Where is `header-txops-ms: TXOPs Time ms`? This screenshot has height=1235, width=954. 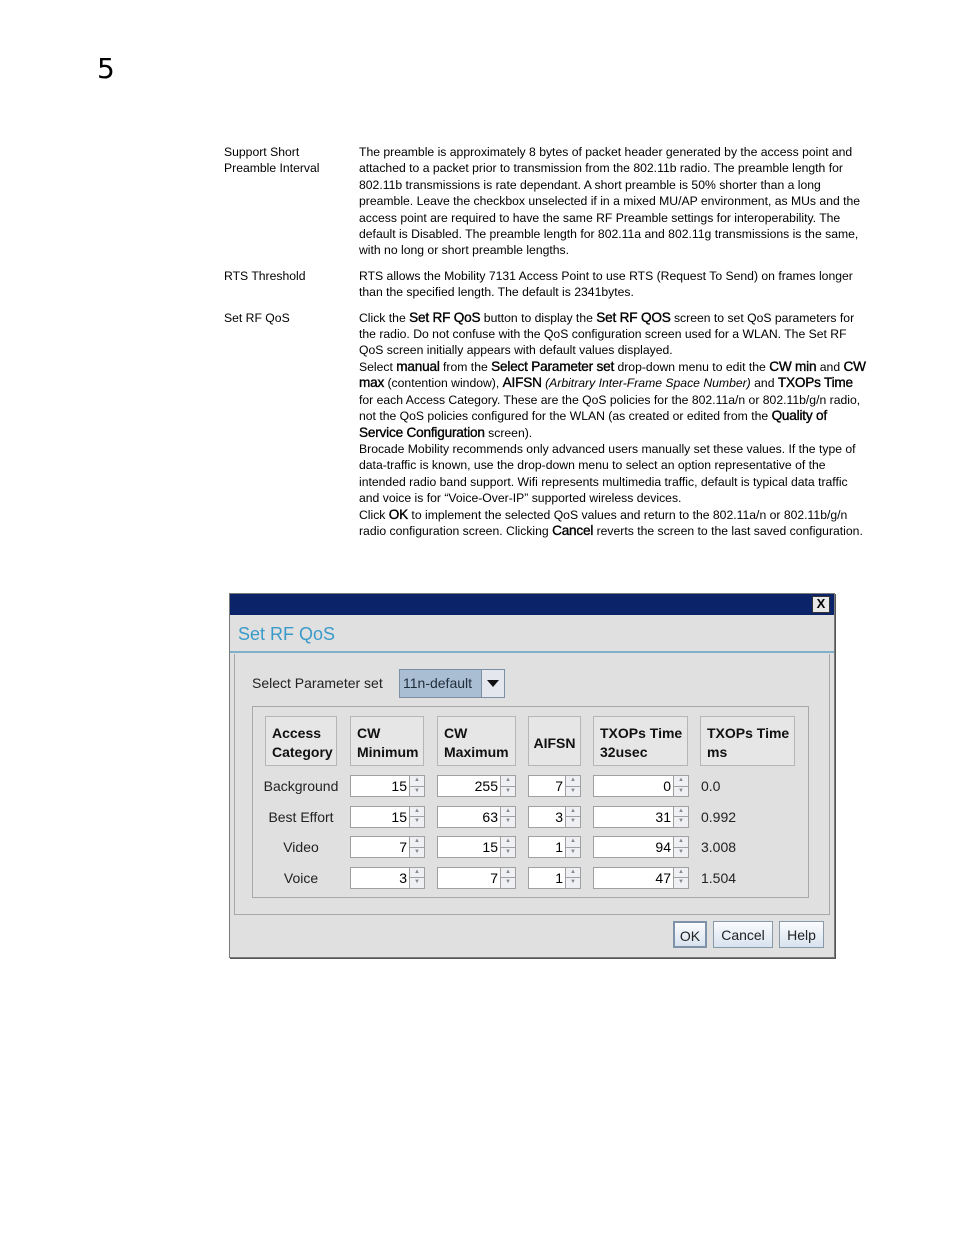
header-txops-ms: TXOPs Time ms is located at coordinates (747, 741).